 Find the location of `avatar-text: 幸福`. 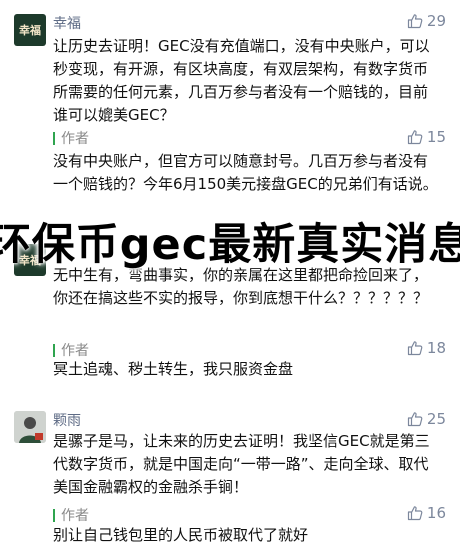

avatar-text: 幸福 is located at coordinates (30, 30).